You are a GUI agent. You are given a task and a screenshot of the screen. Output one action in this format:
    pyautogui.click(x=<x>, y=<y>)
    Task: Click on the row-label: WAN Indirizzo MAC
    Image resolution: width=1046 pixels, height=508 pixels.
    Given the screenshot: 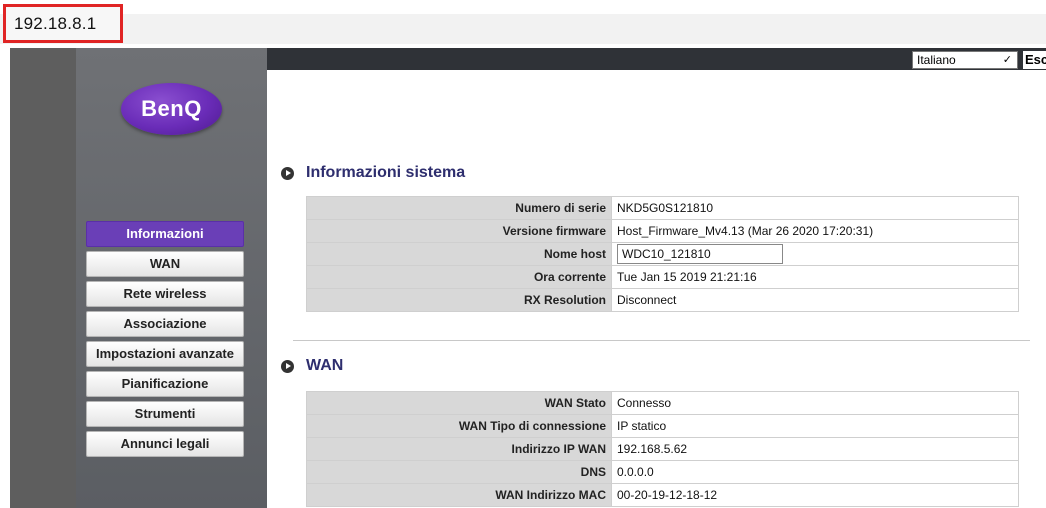 What is the action you would take?
    pyautogui.click(x=459, y=495)
    